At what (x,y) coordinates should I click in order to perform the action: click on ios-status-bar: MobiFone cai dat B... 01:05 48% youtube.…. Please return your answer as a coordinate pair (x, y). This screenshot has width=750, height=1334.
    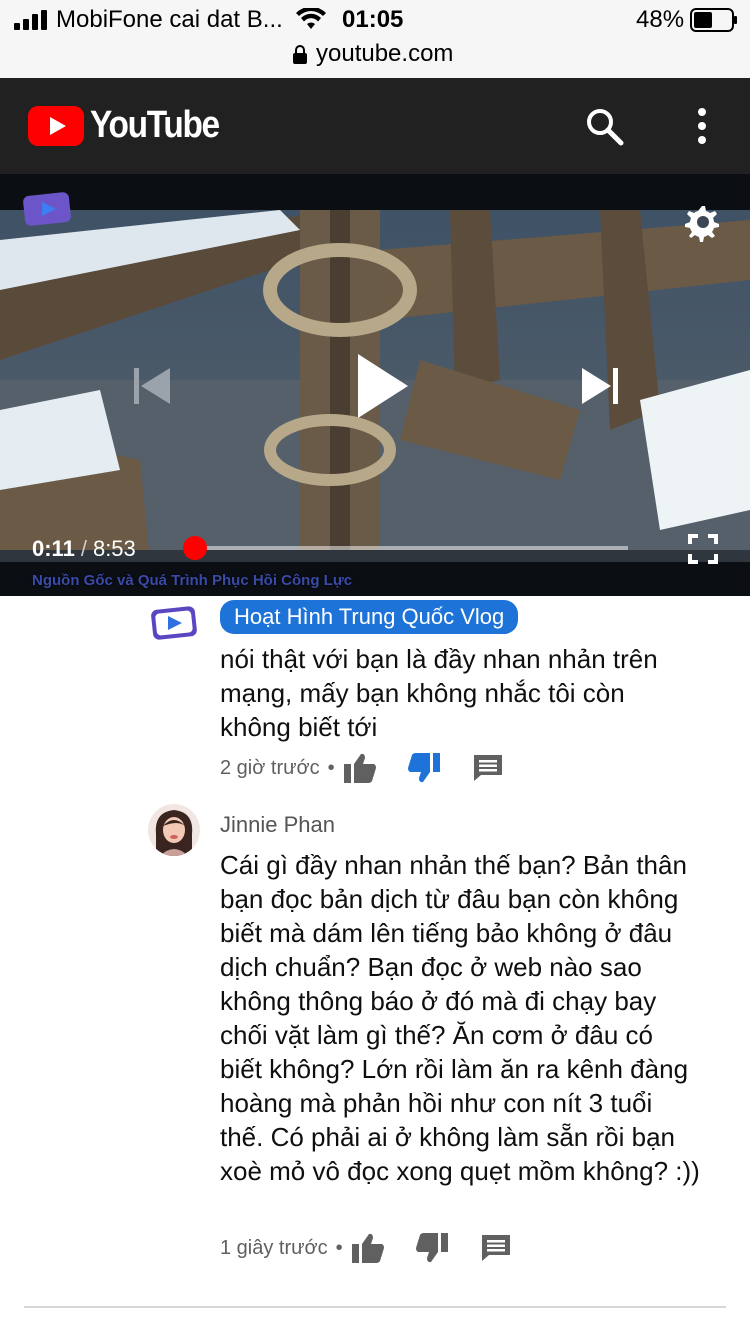
    Looking at the image, I should click on (375, 39).